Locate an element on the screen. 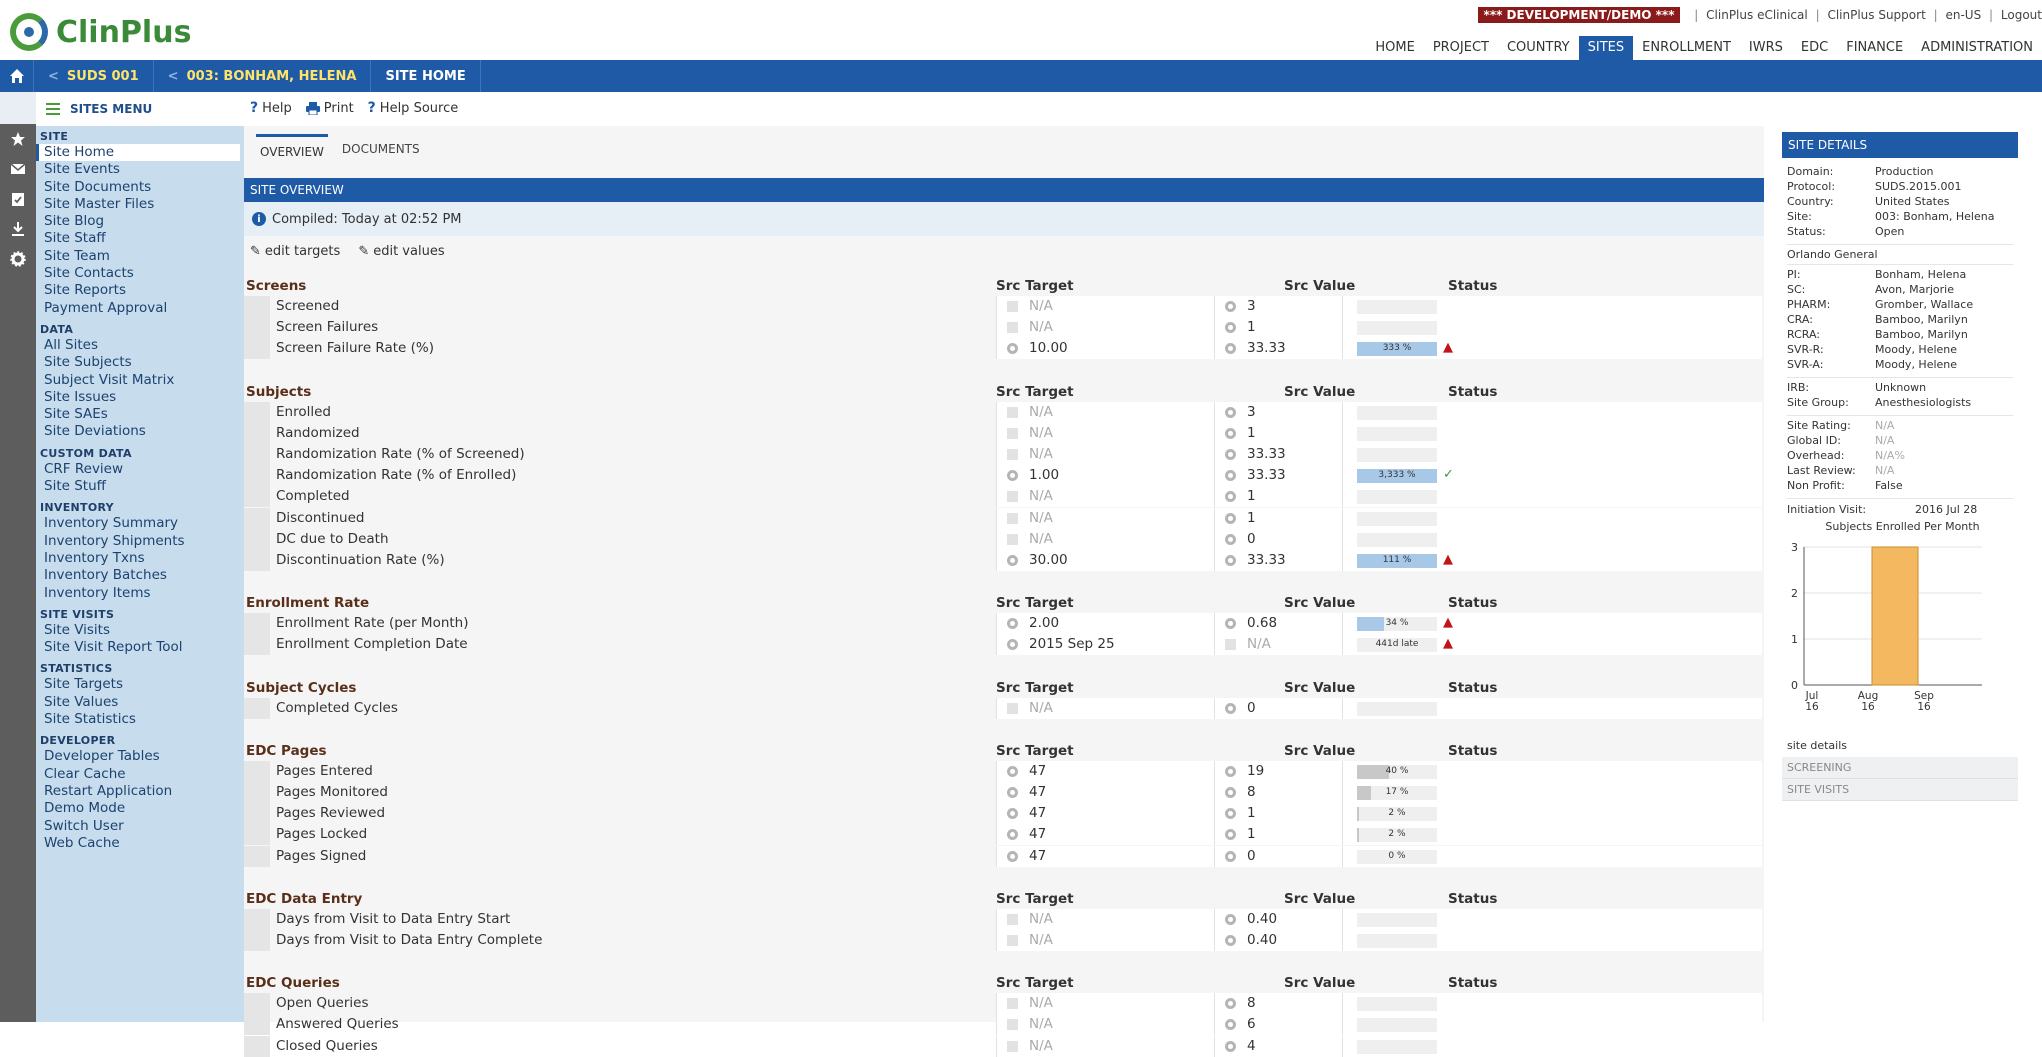  menu-item-inventory-shipments: Inventory Shipments is located at coordinates (140, 541).